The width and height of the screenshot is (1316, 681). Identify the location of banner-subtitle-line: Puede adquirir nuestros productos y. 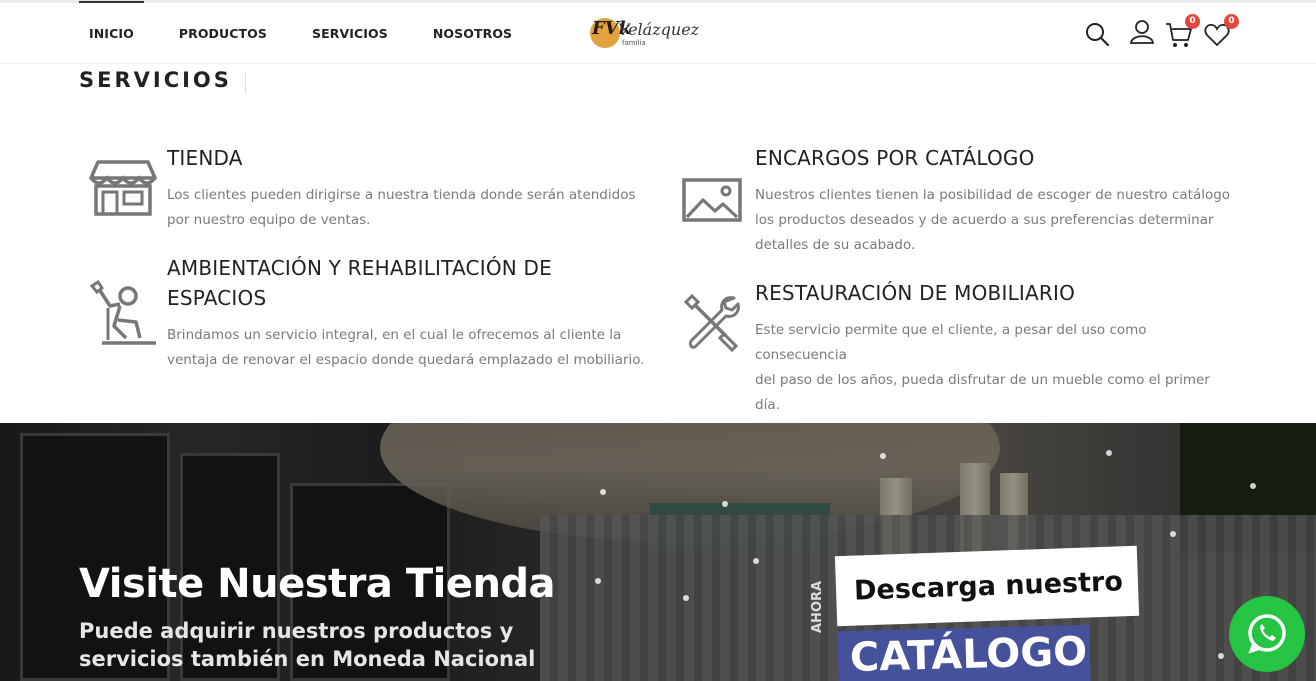
(296, 631).